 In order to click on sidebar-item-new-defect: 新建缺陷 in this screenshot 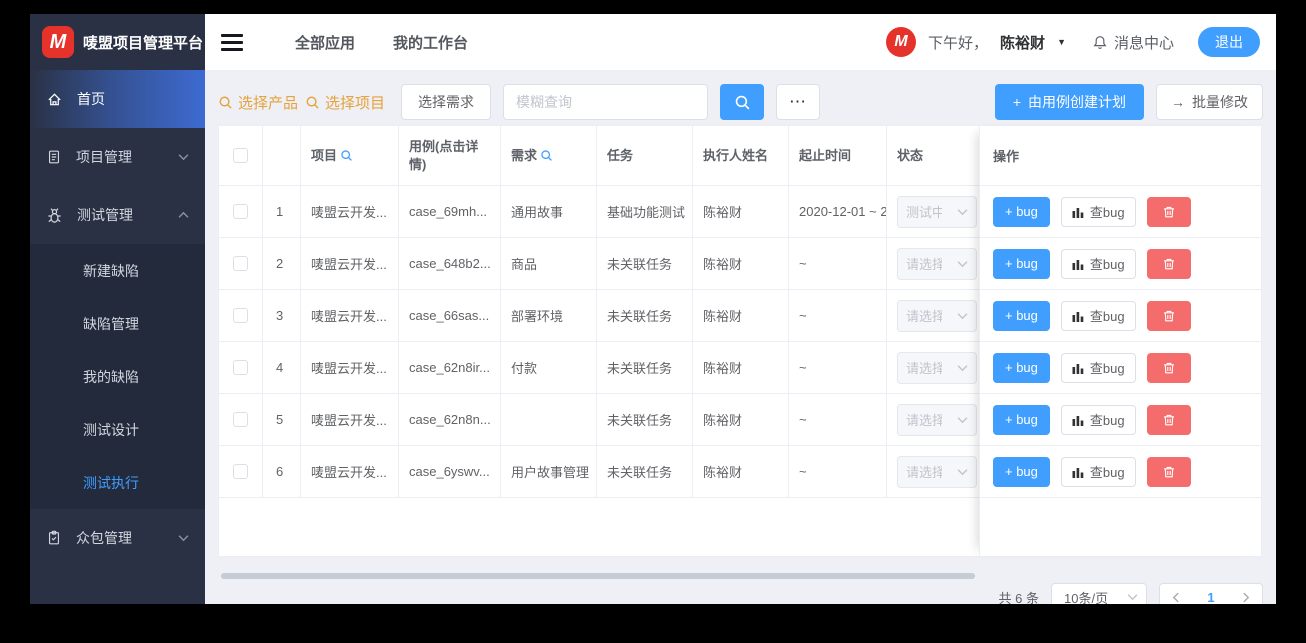, I will do `click(117, 270)`.